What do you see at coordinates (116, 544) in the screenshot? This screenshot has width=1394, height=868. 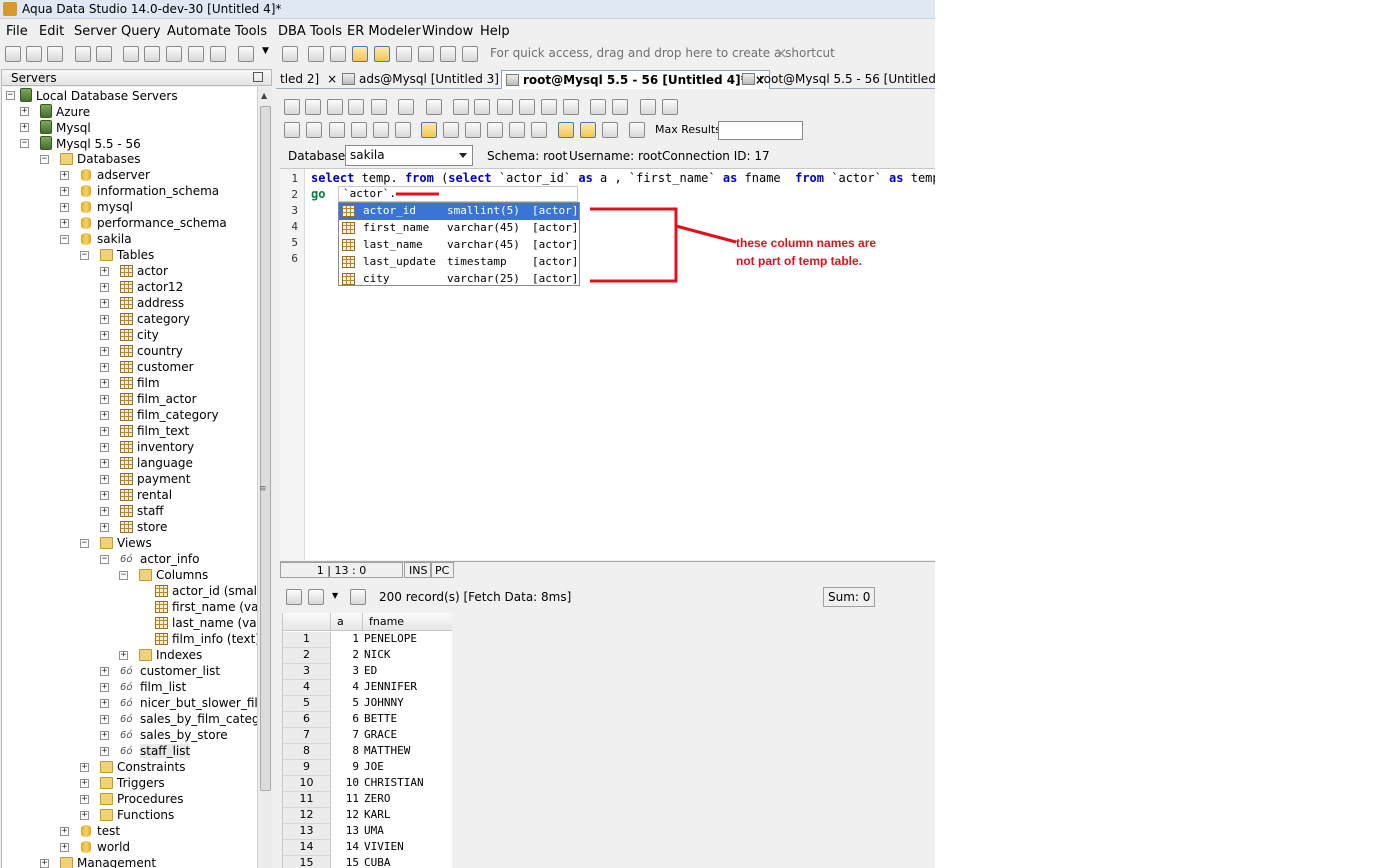 I see `tree-node-views: − Views` at bounding box center [116, 544].